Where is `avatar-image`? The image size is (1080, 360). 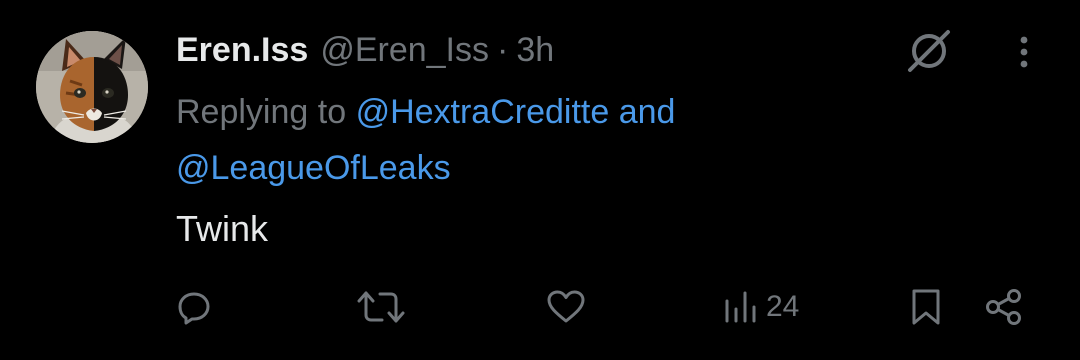
avatar-image is located at coordinates (92, 87).